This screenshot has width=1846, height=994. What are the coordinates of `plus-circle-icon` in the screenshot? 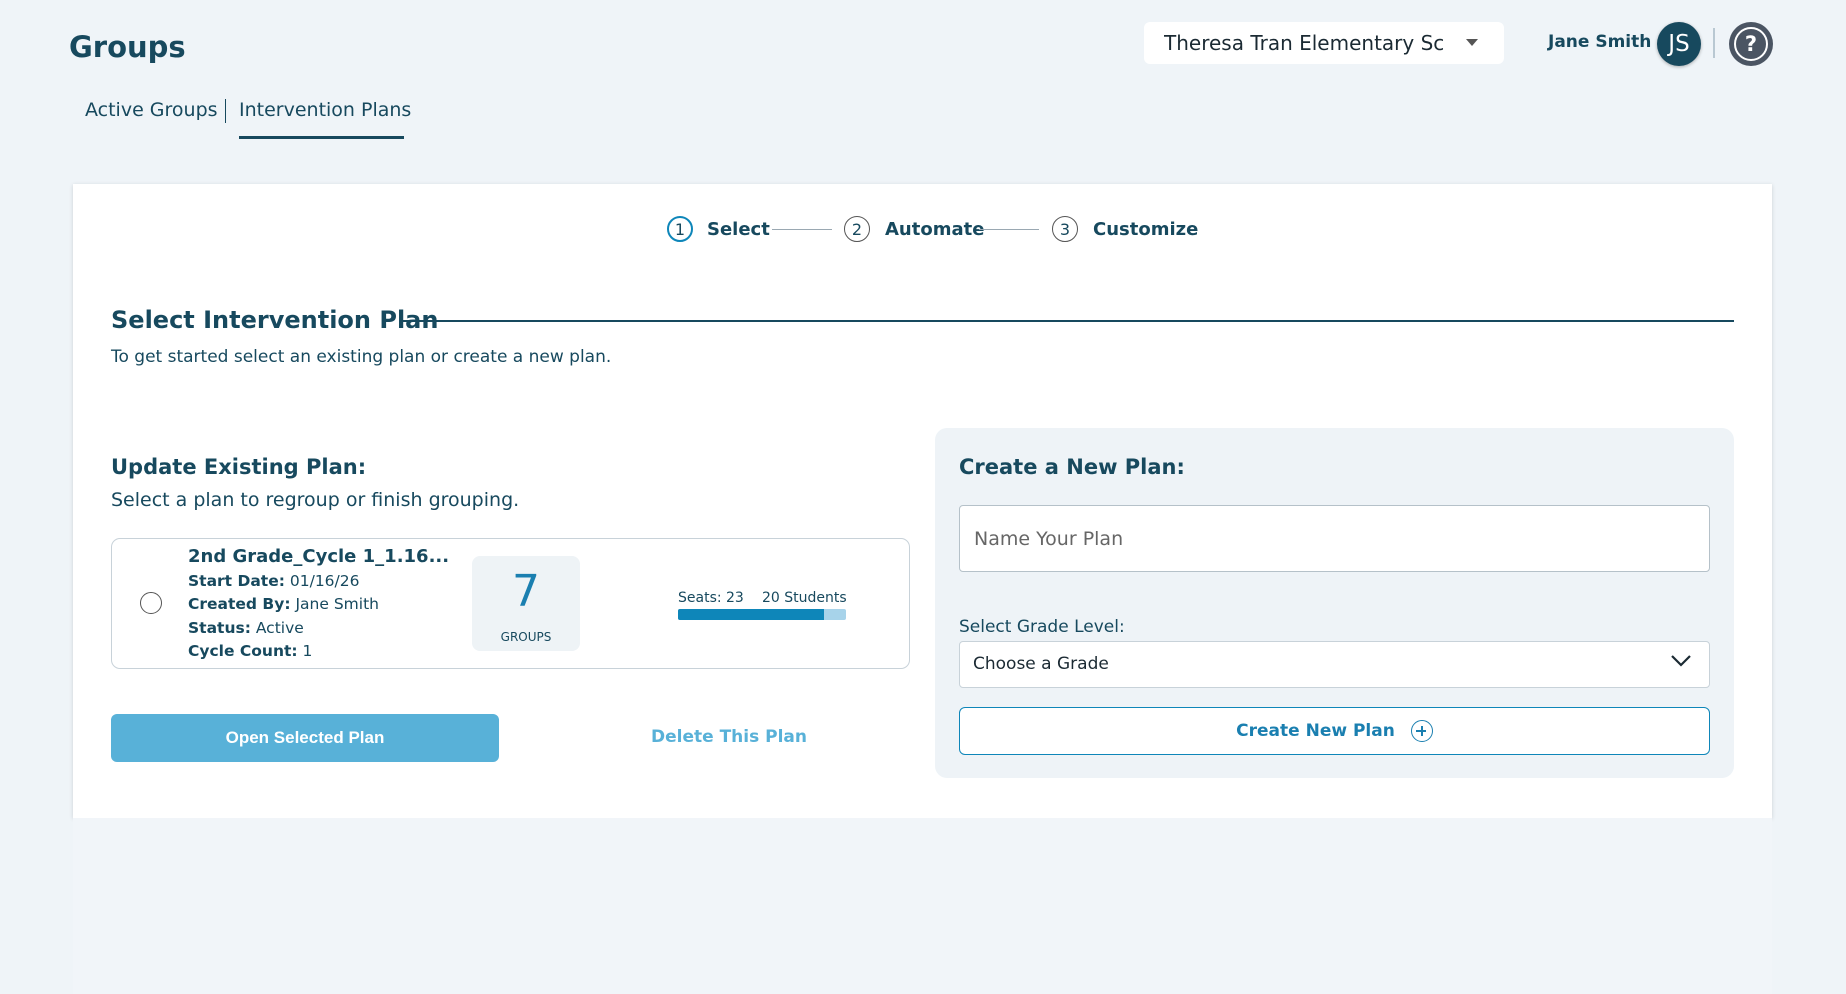 It's located at (1421, 731).